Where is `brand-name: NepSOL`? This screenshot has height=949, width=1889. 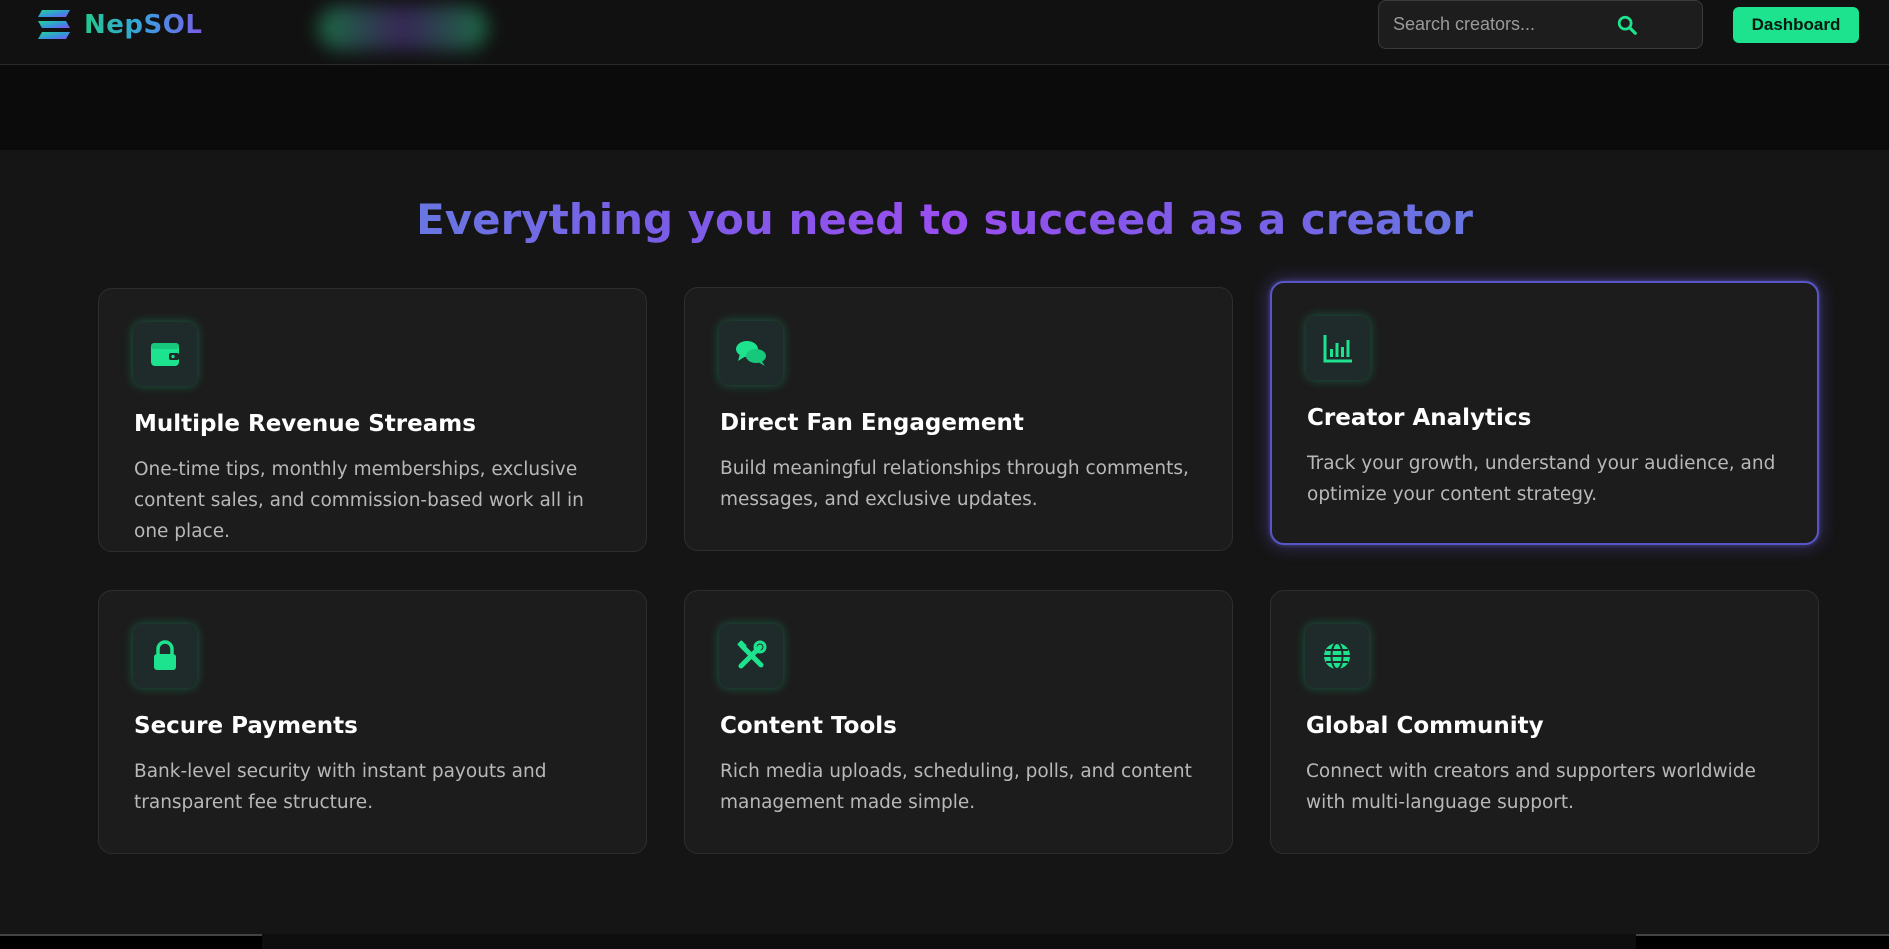
brand-name: NepSOL is located at coordinates (143, 25).